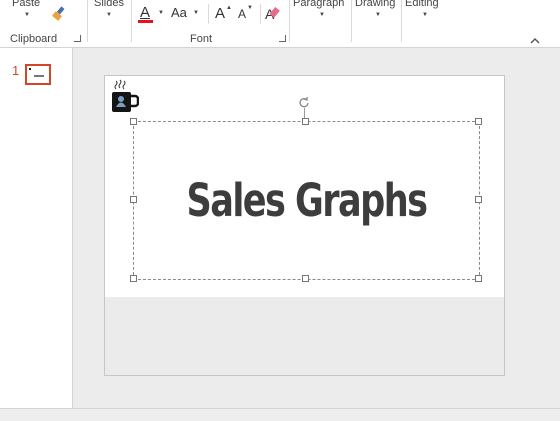 This screenshot has width=560, height=421. What do you see at coordinates (280, 414) in the screenshot?
I see `status-bar` at bounding box center [280, 414].